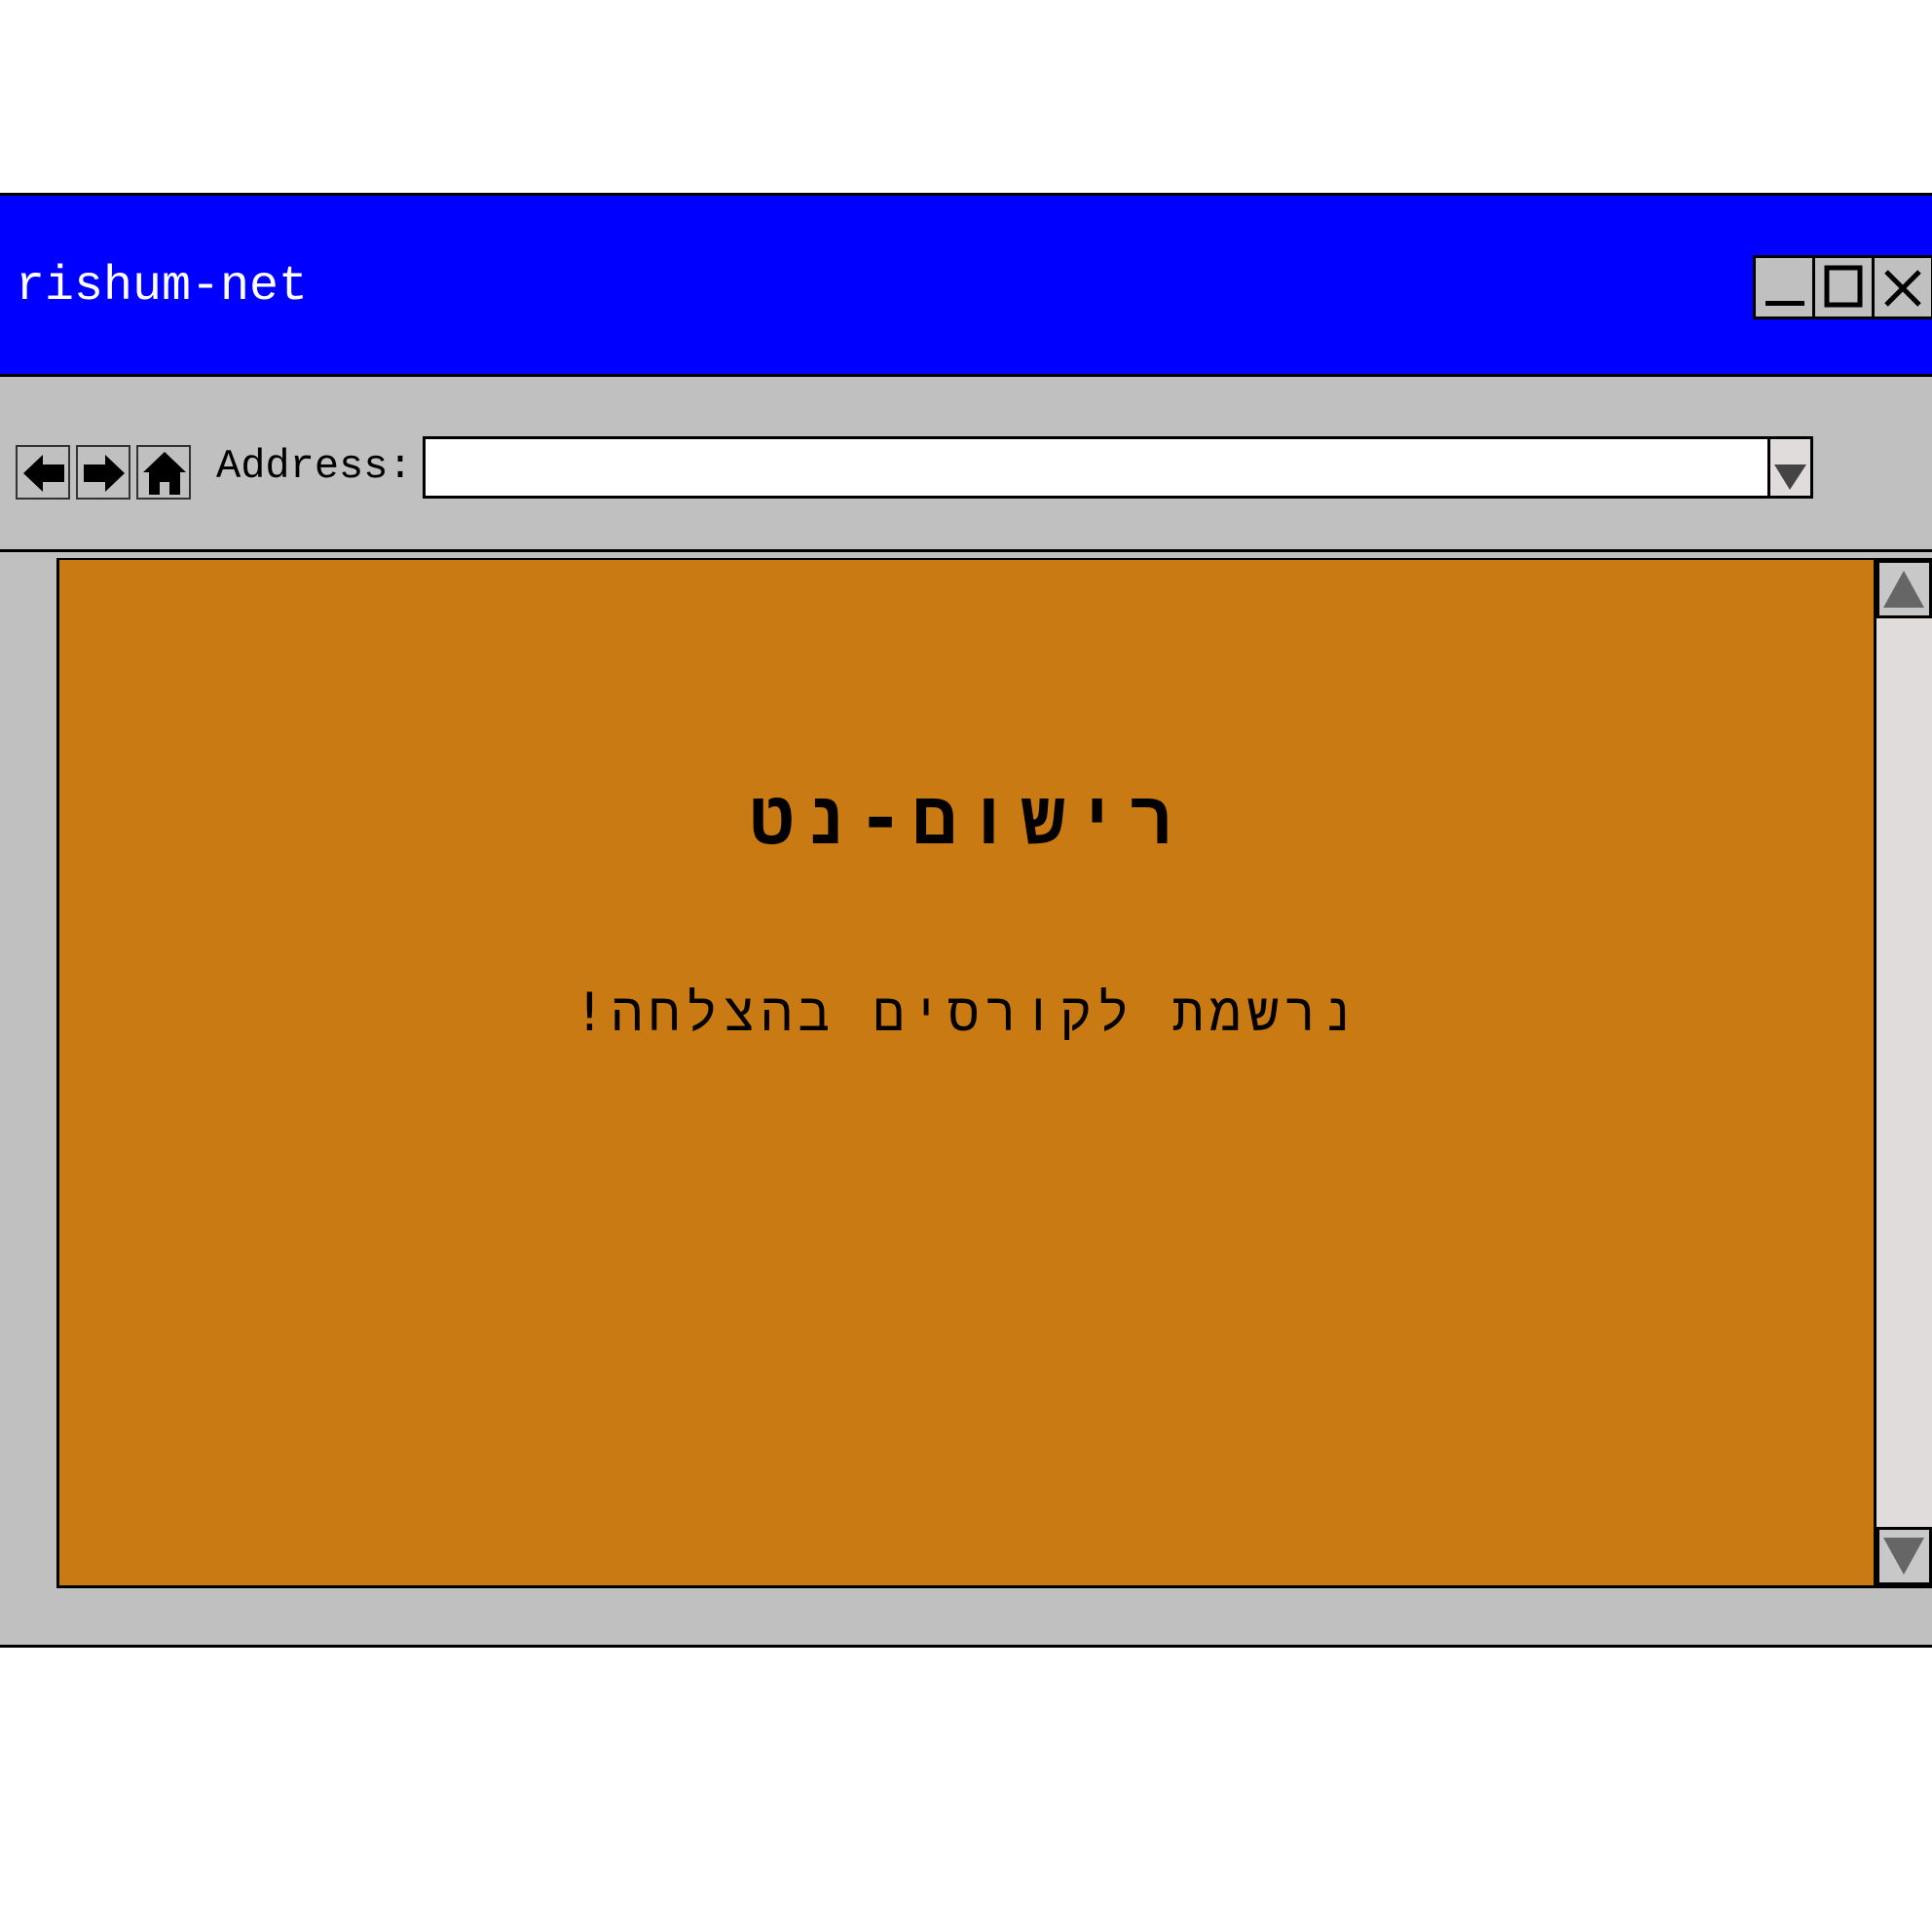 This screenshot has width=1932, height=1932. I want to click on close-button, so click(1902, 287).